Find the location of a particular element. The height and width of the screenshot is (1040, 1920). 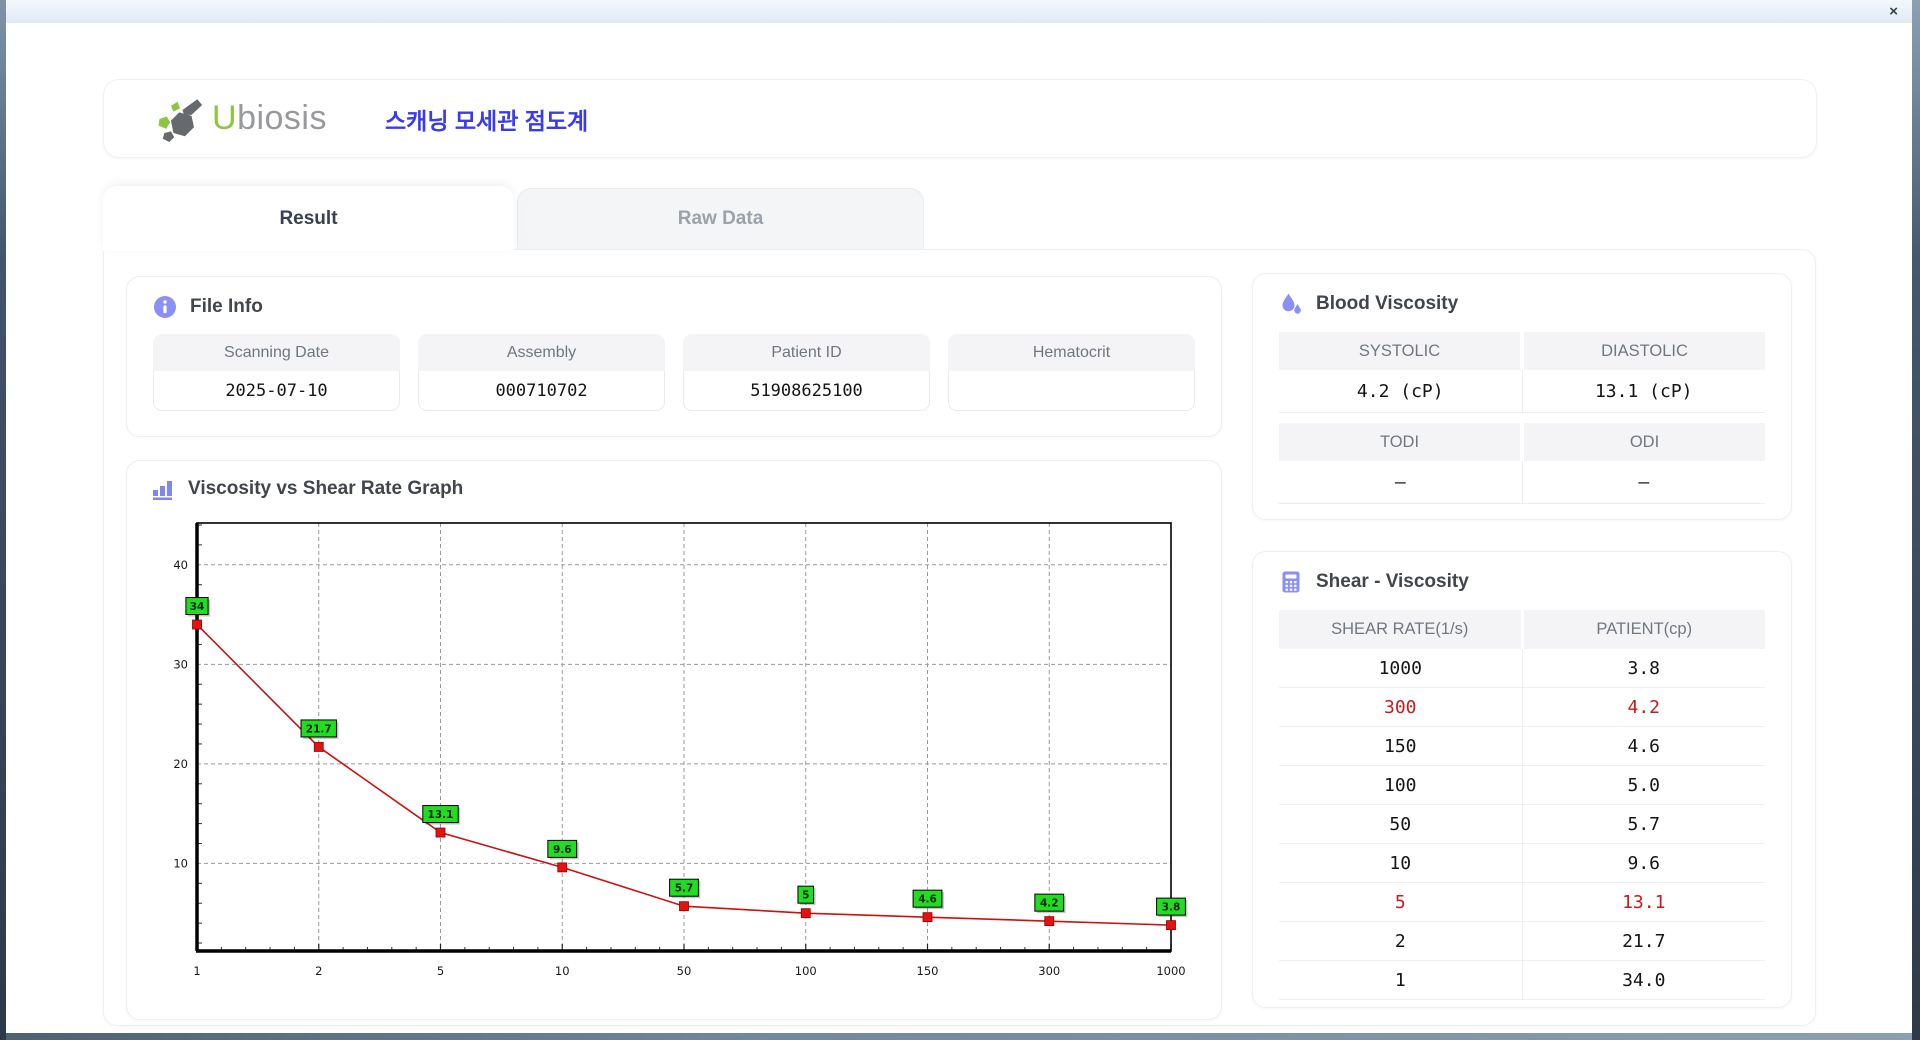

field-hematocrit: Hematocrit is located at coordinates (1071, 372).